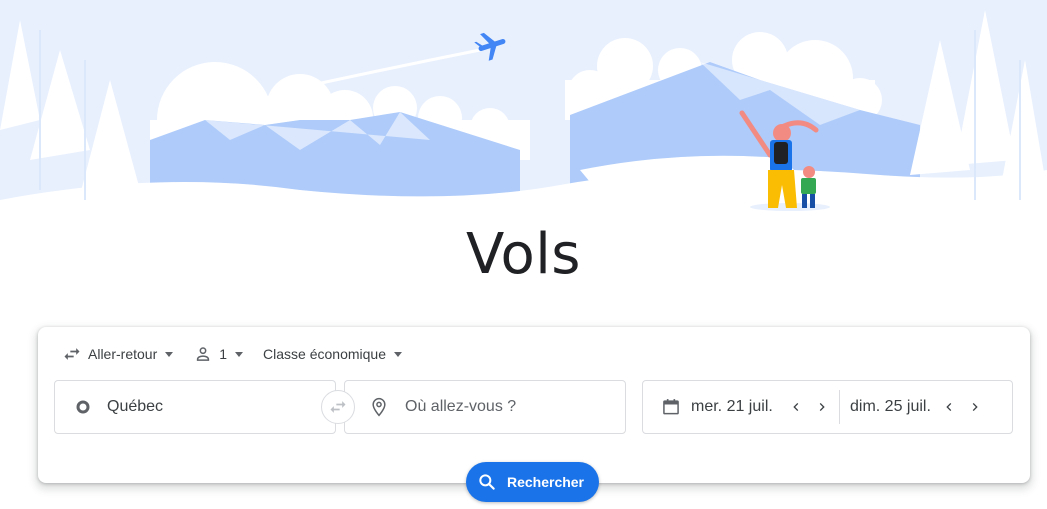  What do you see at coordinates (461, 406) in the screenshot?
I see `destination-input: Où allez-vous ?` at bounding box center [461, 406].